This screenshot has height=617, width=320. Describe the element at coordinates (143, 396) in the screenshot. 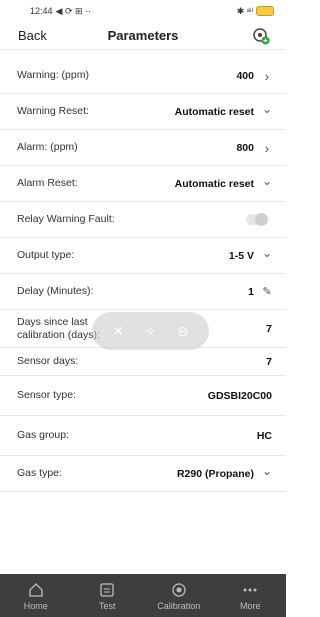

I see `list-item: Sensor type: GDSBI20C00` at that location.